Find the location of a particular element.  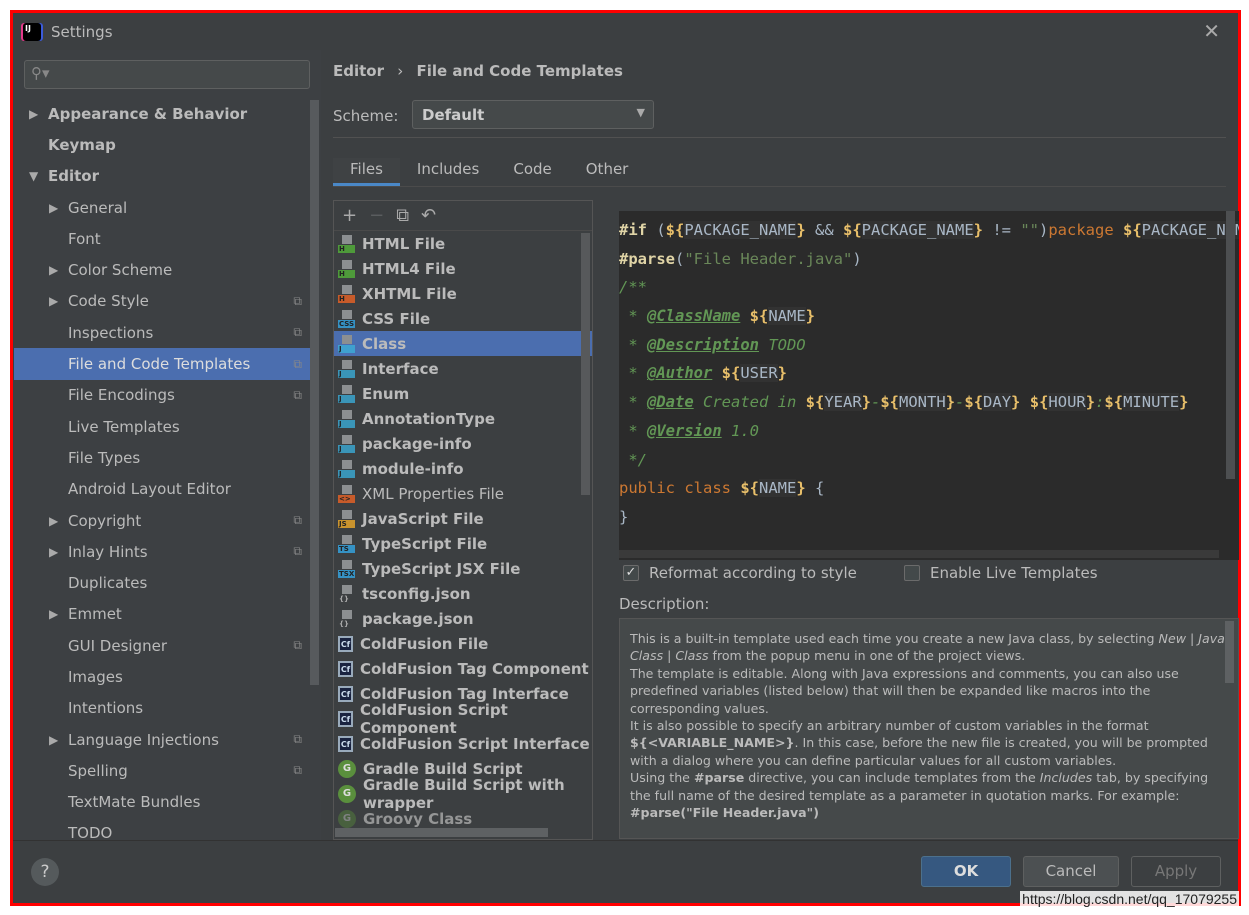

reformat-label: Reformat according to style is located at coordinates (753, 573).